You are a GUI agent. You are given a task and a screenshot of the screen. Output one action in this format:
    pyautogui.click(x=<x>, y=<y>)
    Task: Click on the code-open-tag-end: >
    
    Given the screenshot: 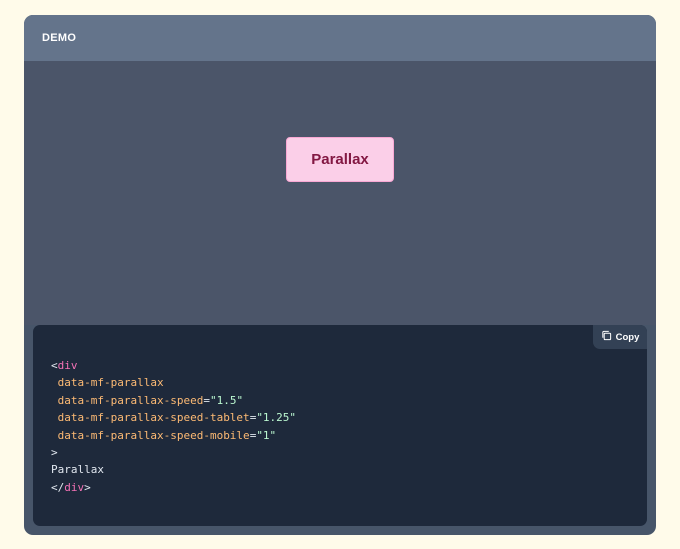 What is the action you would take?
    pyautogui.click(x=54, y=453)
    